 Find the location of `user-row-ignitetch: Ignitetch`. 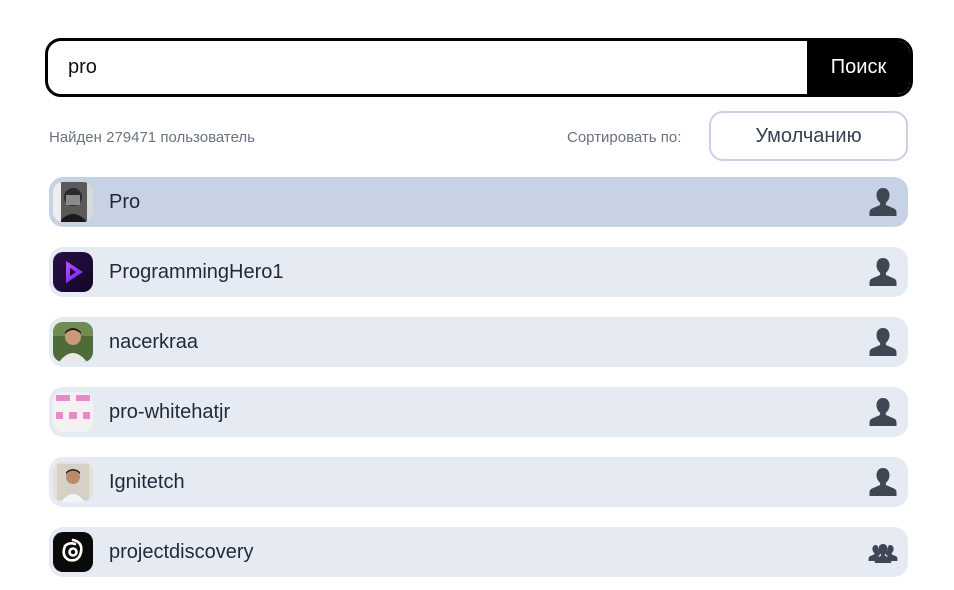

user-row-ignitetch: Ignitetch is located at coordinates (478, 482).